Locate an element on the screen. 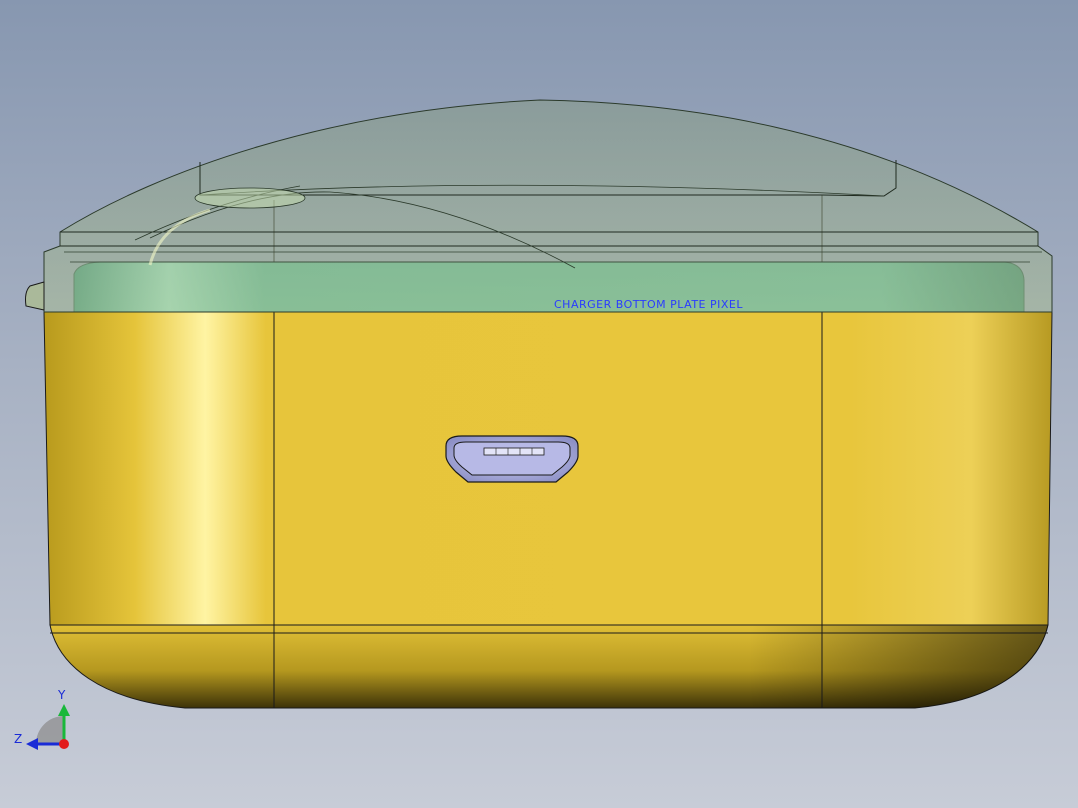 The width and height of the screenshot is (1078, 808). micro-usb-port is located at coordinates (512, 459).